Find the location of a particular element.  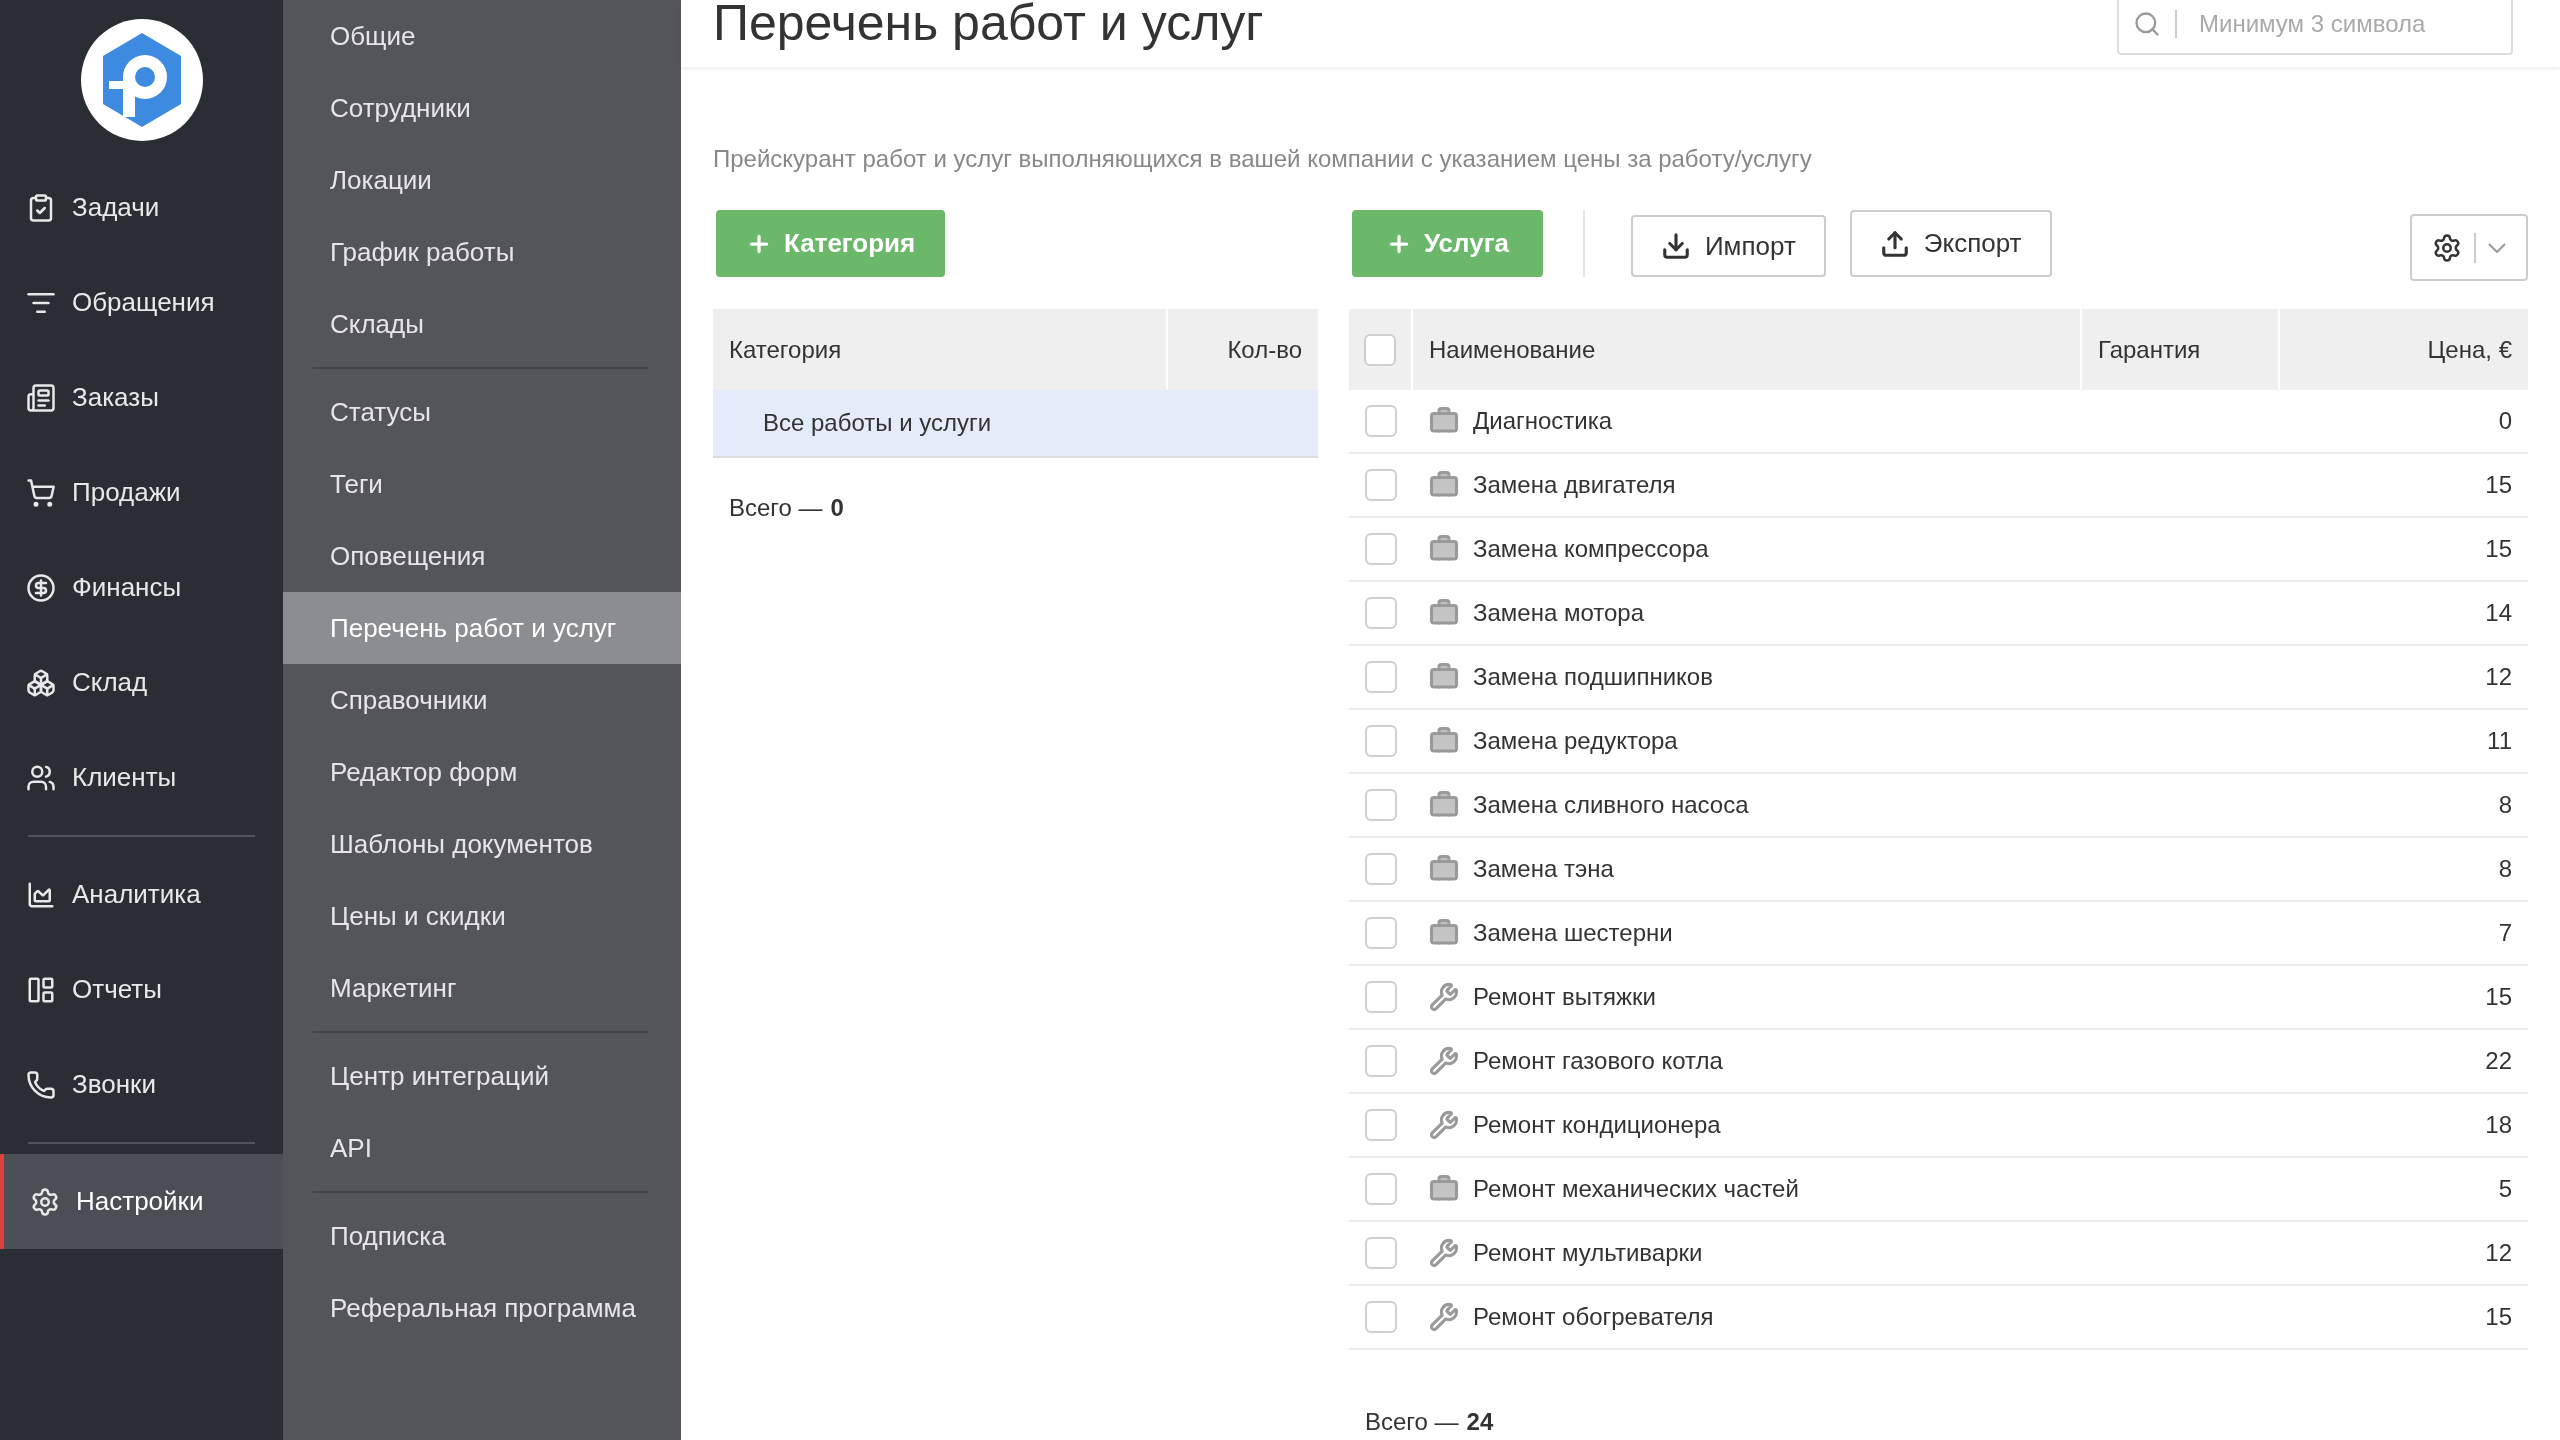

settings-menu-item: Подписка is located at coordinates (482, 1236).